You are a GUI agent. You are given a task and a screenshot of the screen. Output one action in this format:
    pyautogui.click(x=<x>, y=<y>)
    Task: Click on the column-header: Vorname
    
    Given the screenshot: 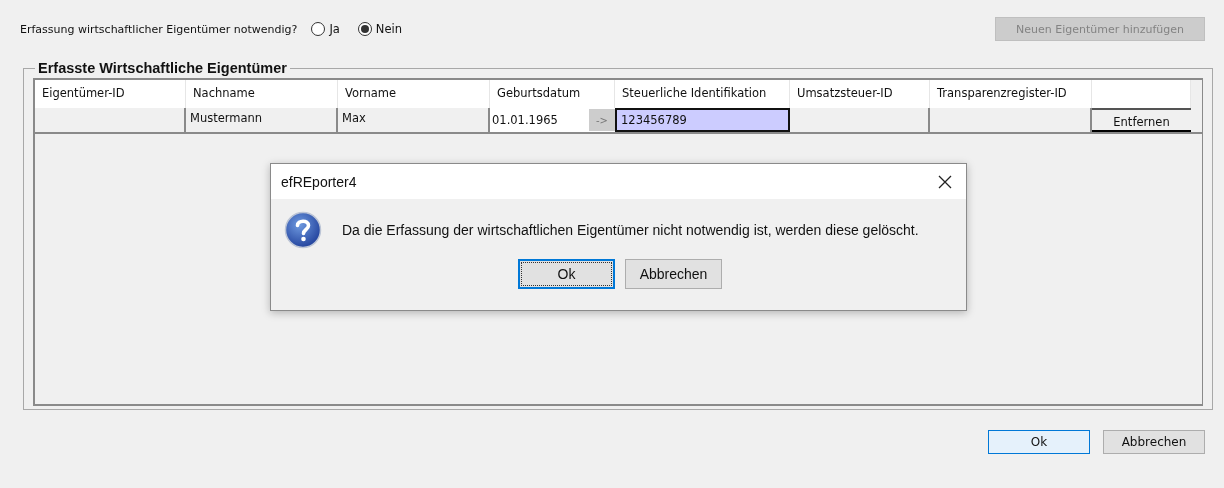 What is the action you would take?
    pyautogui.click(x=414, y=94)
    